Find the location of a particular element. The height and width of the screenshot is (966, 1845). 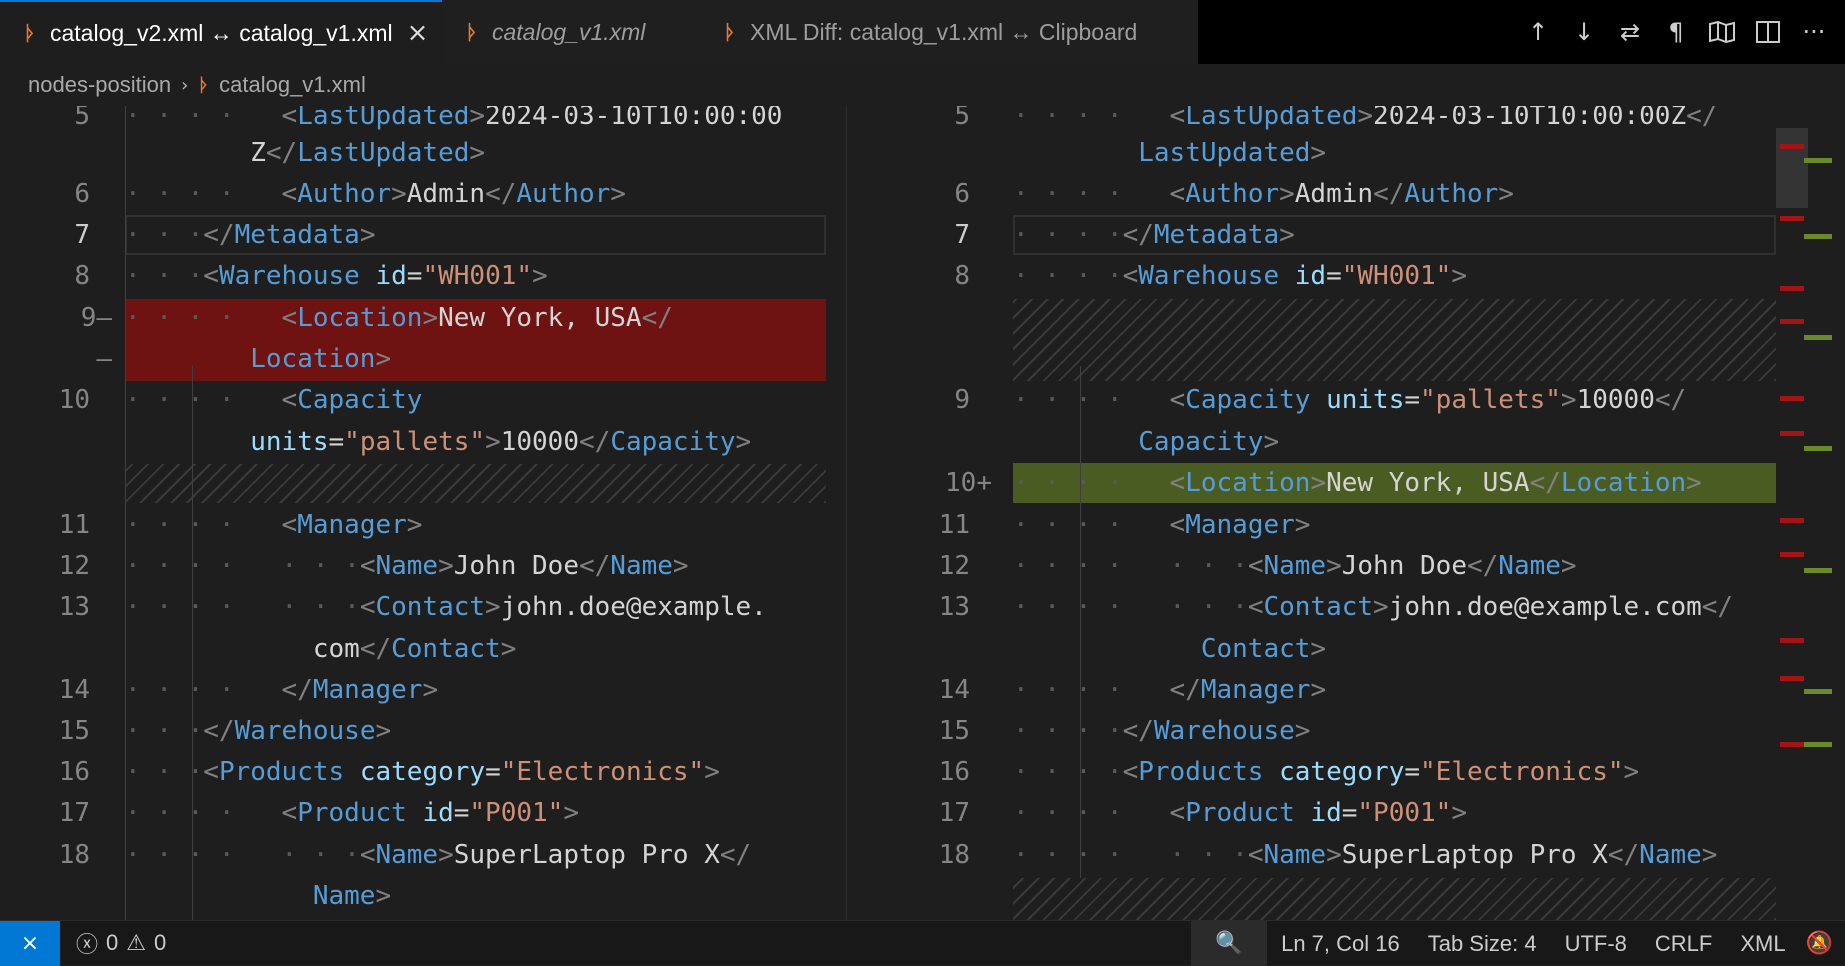

error-icon: ⓧ is located at coordinates (87, 945).